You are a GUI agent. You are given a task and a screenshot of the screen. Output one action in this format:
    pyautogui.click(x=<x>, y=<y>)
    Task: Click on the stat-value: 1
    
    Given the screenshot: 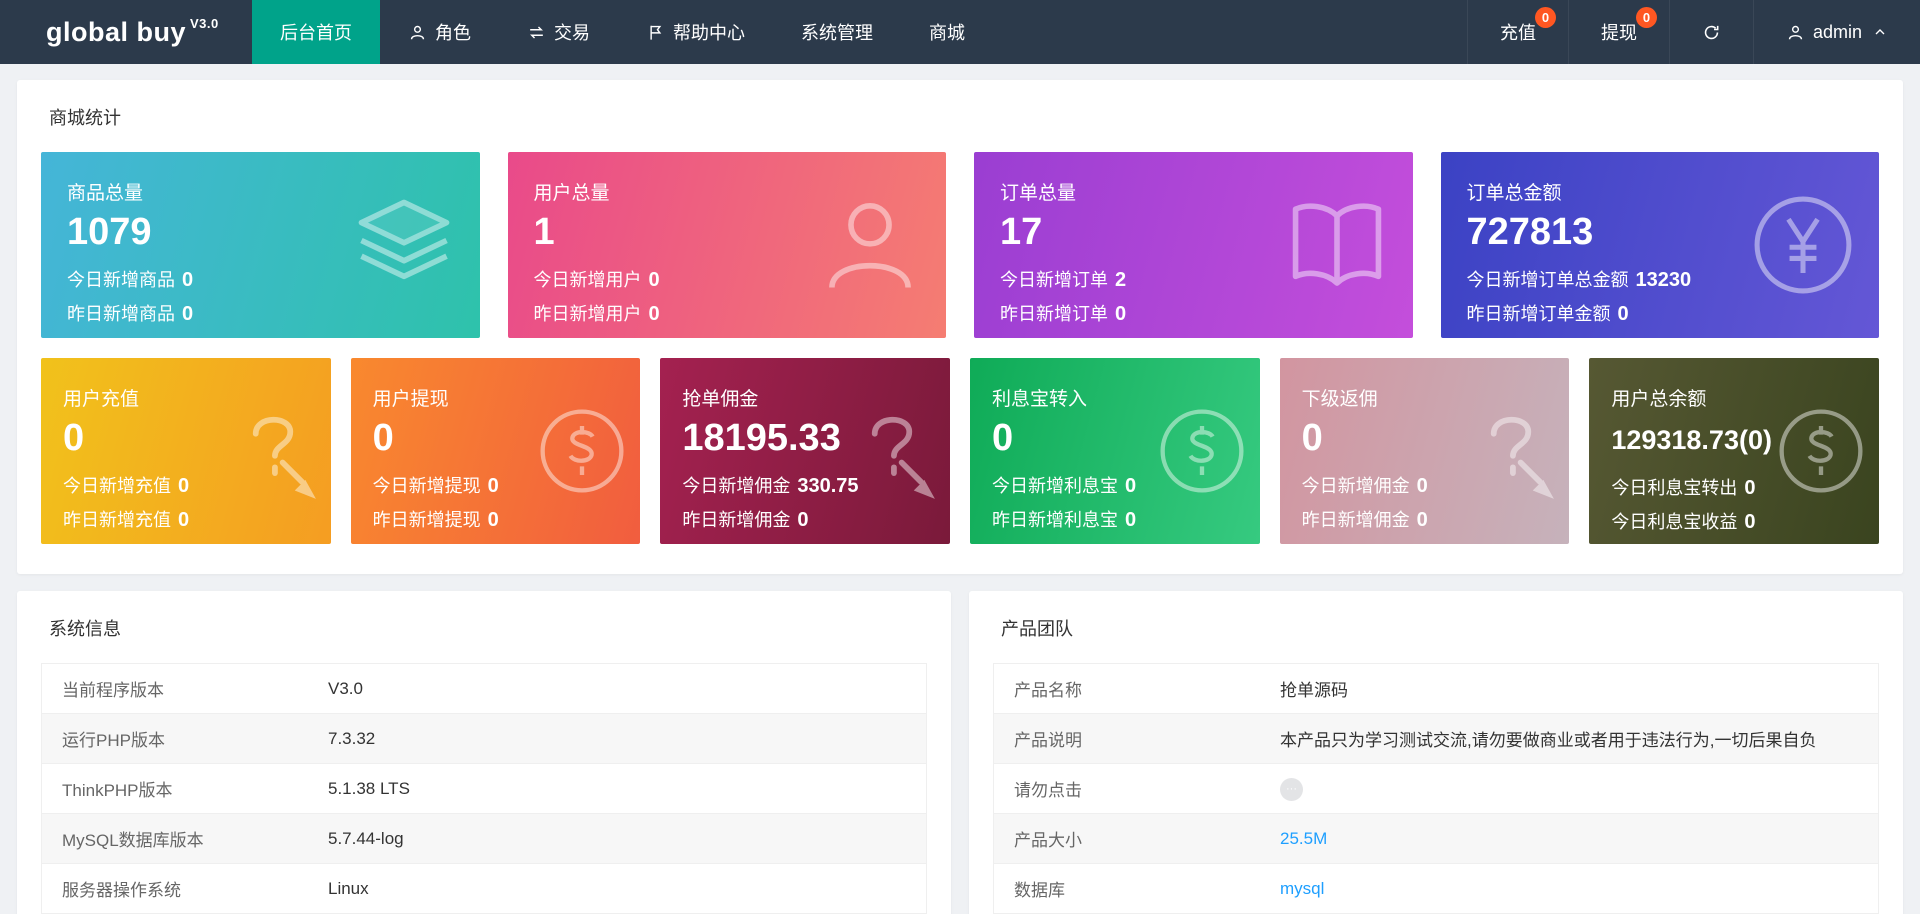 What is the action you would take?
    pyautogui.click(x=544, y=232)
    